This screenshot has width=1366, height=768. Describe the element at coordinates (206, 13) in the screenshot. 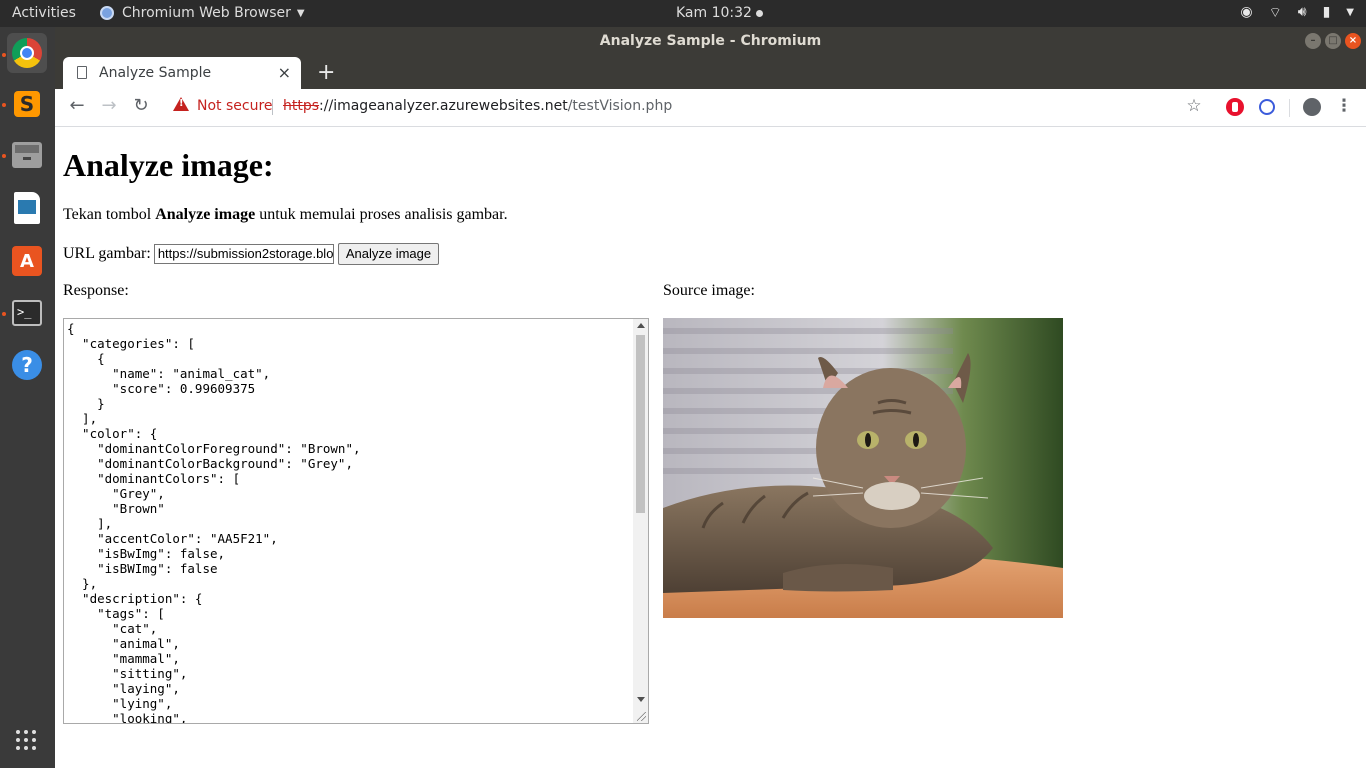

I see `app-menu-label: Chromium Web Browser` at that location.